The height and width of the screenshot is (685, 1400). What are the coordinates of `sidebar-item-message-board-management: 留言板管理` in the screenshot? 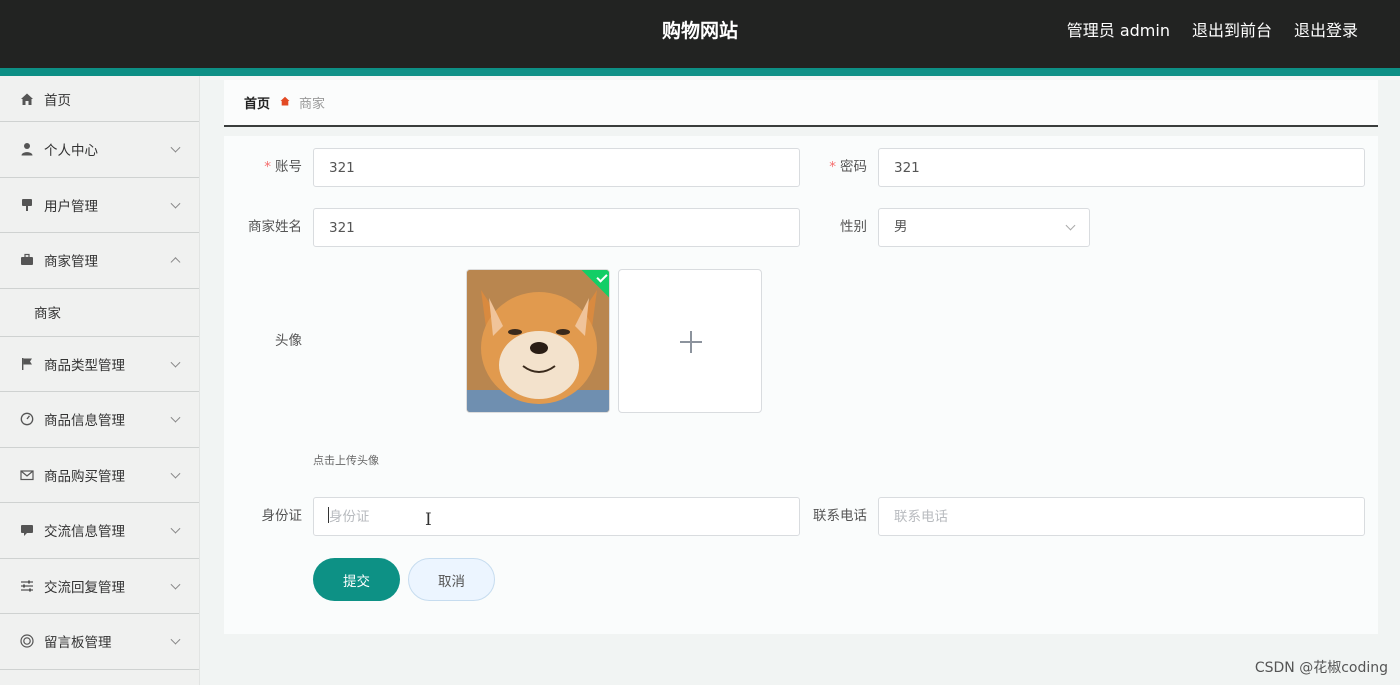 It's located at (99, 642).